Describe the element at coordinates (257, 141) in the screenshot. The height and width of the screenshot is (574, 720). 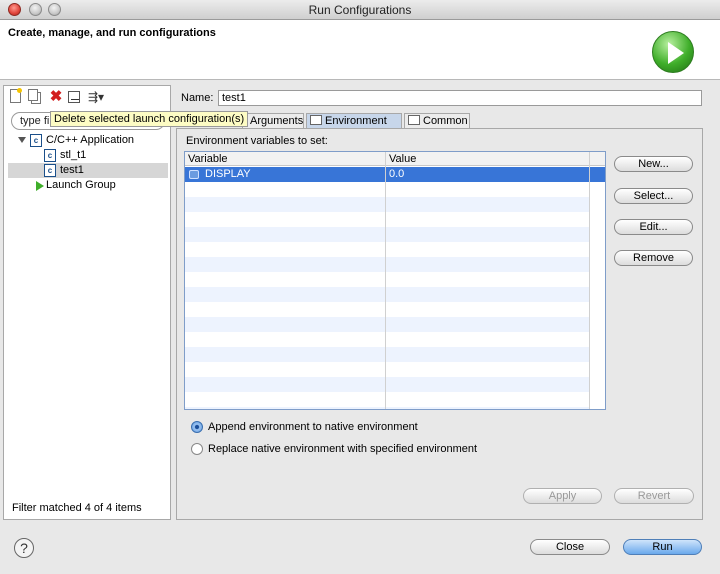
I see `environment-variables-label: Environment variables to set:` at that location.